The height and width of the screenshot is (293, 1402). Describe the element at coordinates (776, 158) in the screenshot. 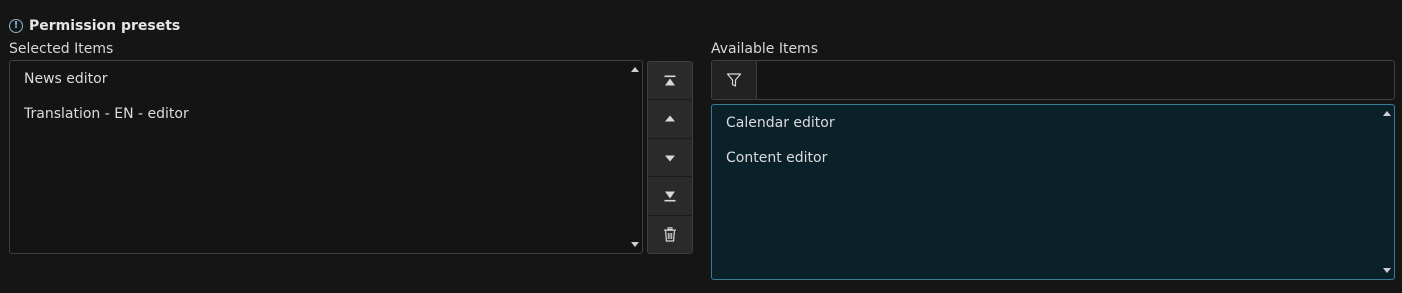

I see `available-item: Content editor` at that location.